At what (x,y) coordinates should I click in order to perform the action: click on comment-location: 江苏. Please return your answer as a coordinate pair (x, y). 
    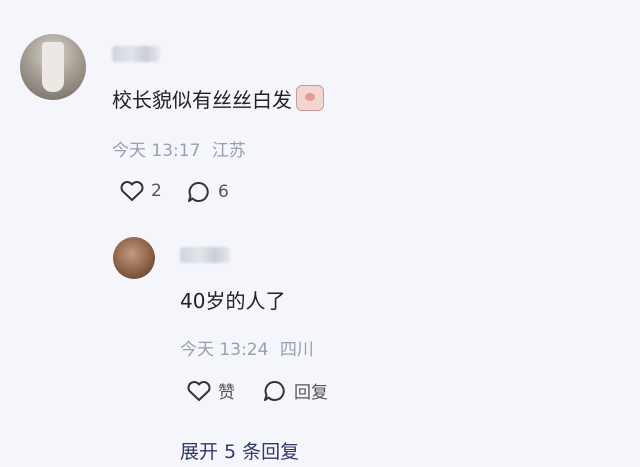
    Looking at the image, I should click on (228, 151).